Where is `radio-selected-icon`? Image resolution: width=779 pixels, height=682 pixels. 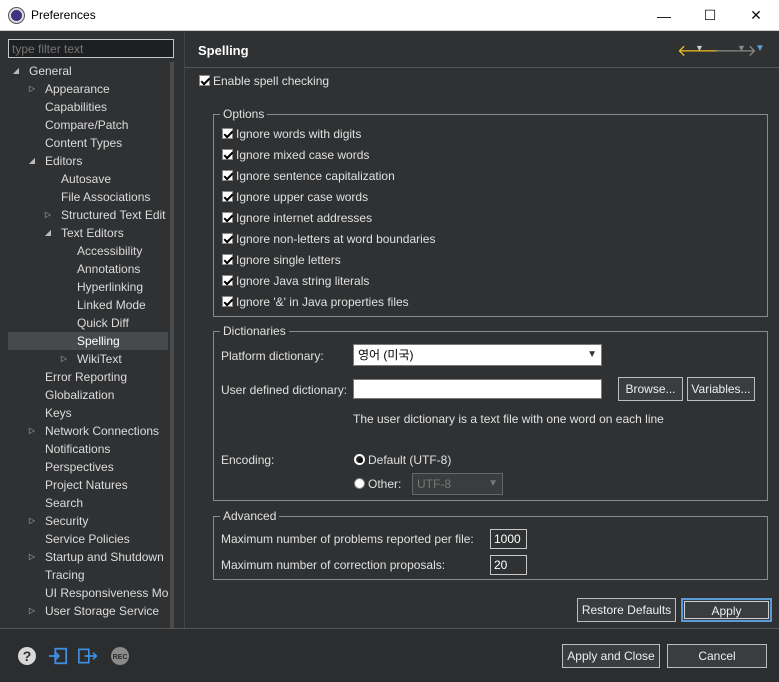 radio-selected-icon is located at coordinates (359, 459).